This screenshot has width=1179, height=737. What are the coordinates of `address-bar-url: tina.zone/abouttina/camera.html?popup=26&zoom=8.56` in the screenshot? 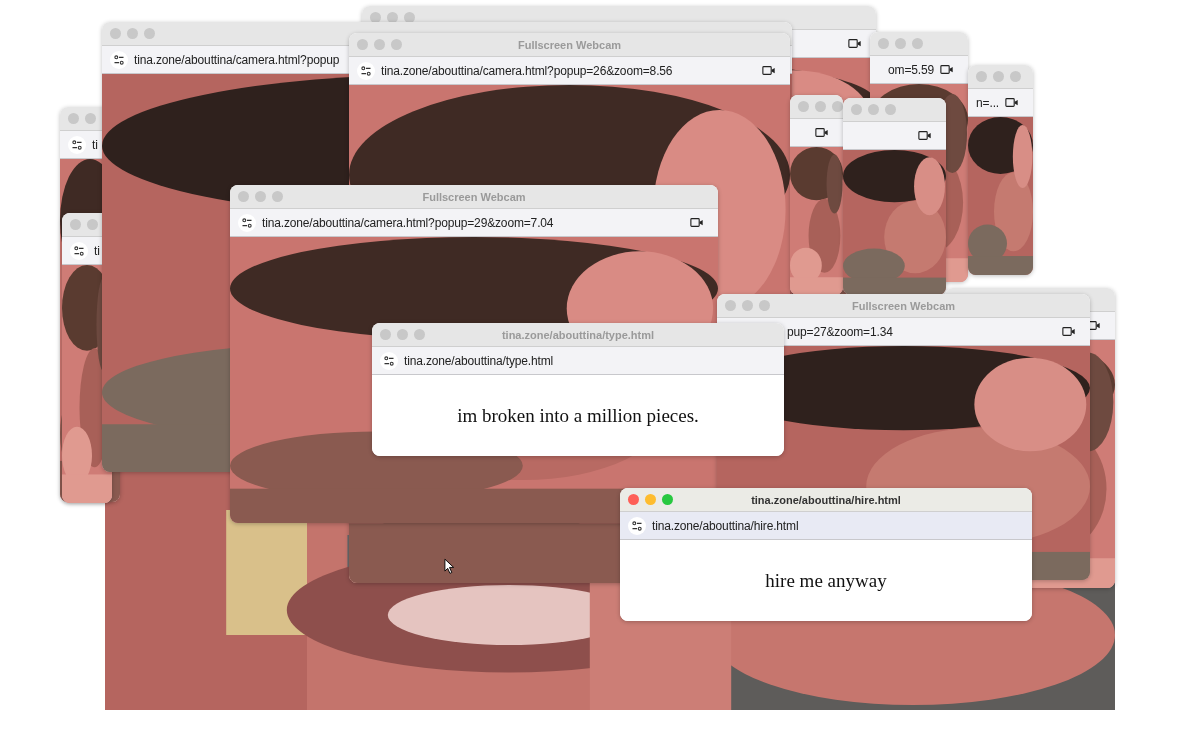 It's located at (527, 70).